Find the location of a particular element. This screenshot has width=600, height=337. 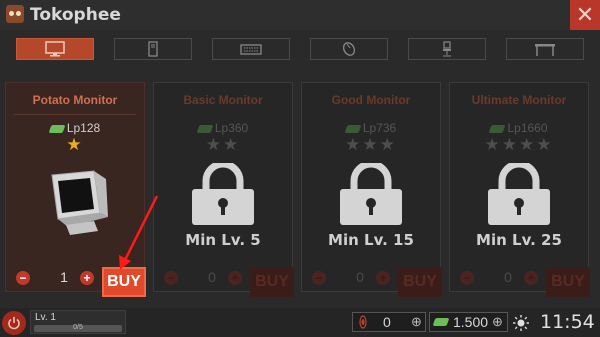

gem-icon is located at coordinates (363, 322).